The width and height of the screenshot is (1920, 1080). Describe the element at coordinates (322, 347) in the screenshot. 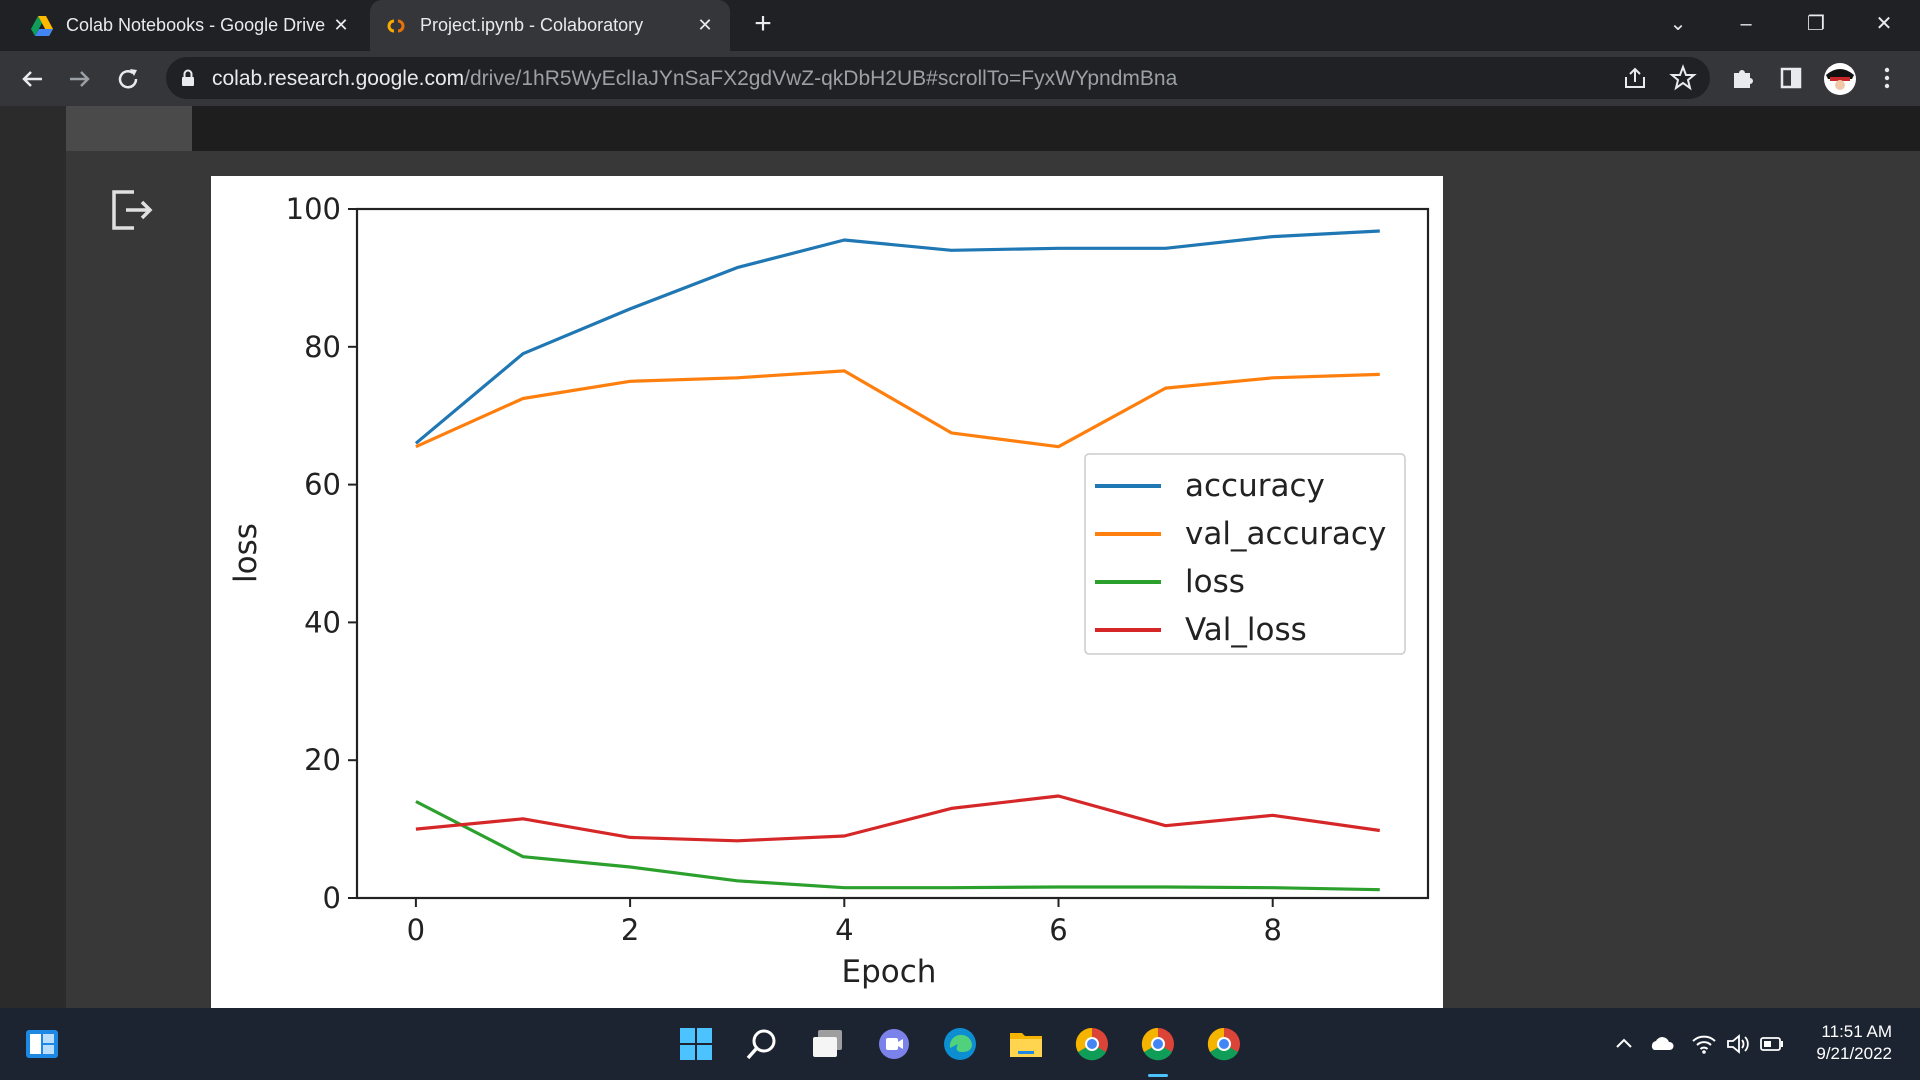

I see `y-tick-label: 80` at that location.